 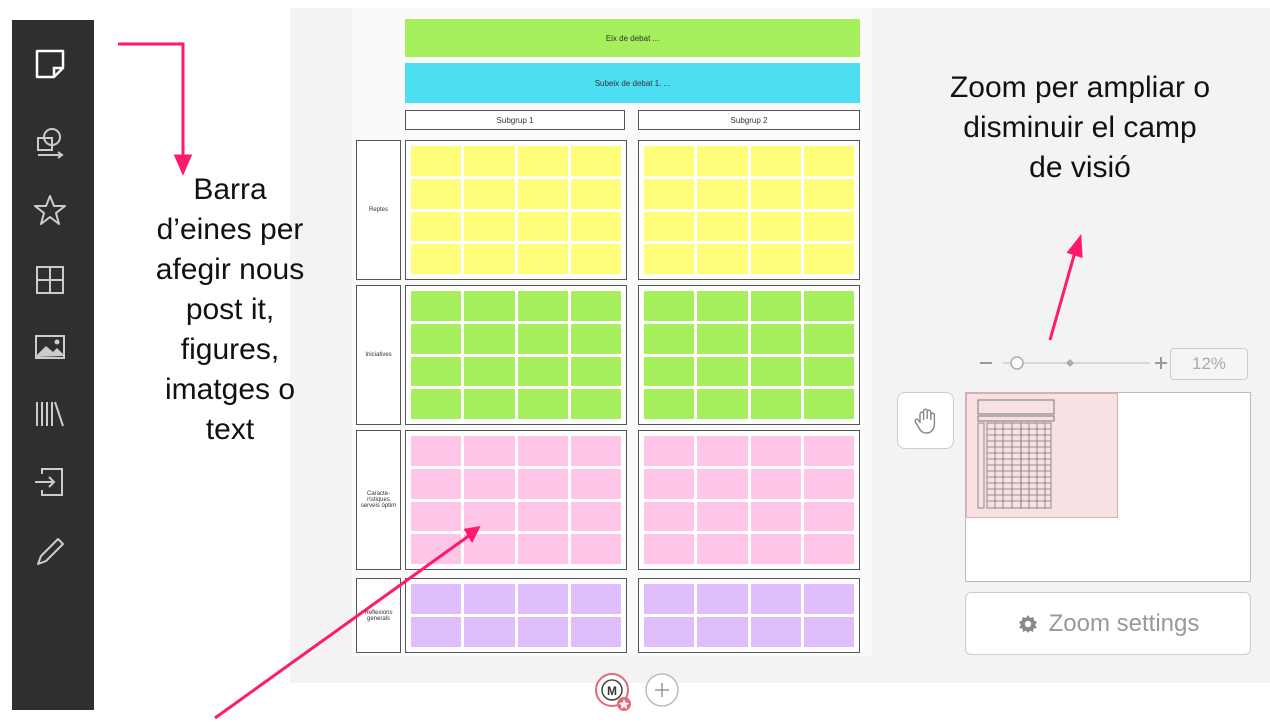 What do you see at coordinates (1074, 246) in the screenshot?
I see `arrowhead-zoom` at bounding box center [1074, 246].